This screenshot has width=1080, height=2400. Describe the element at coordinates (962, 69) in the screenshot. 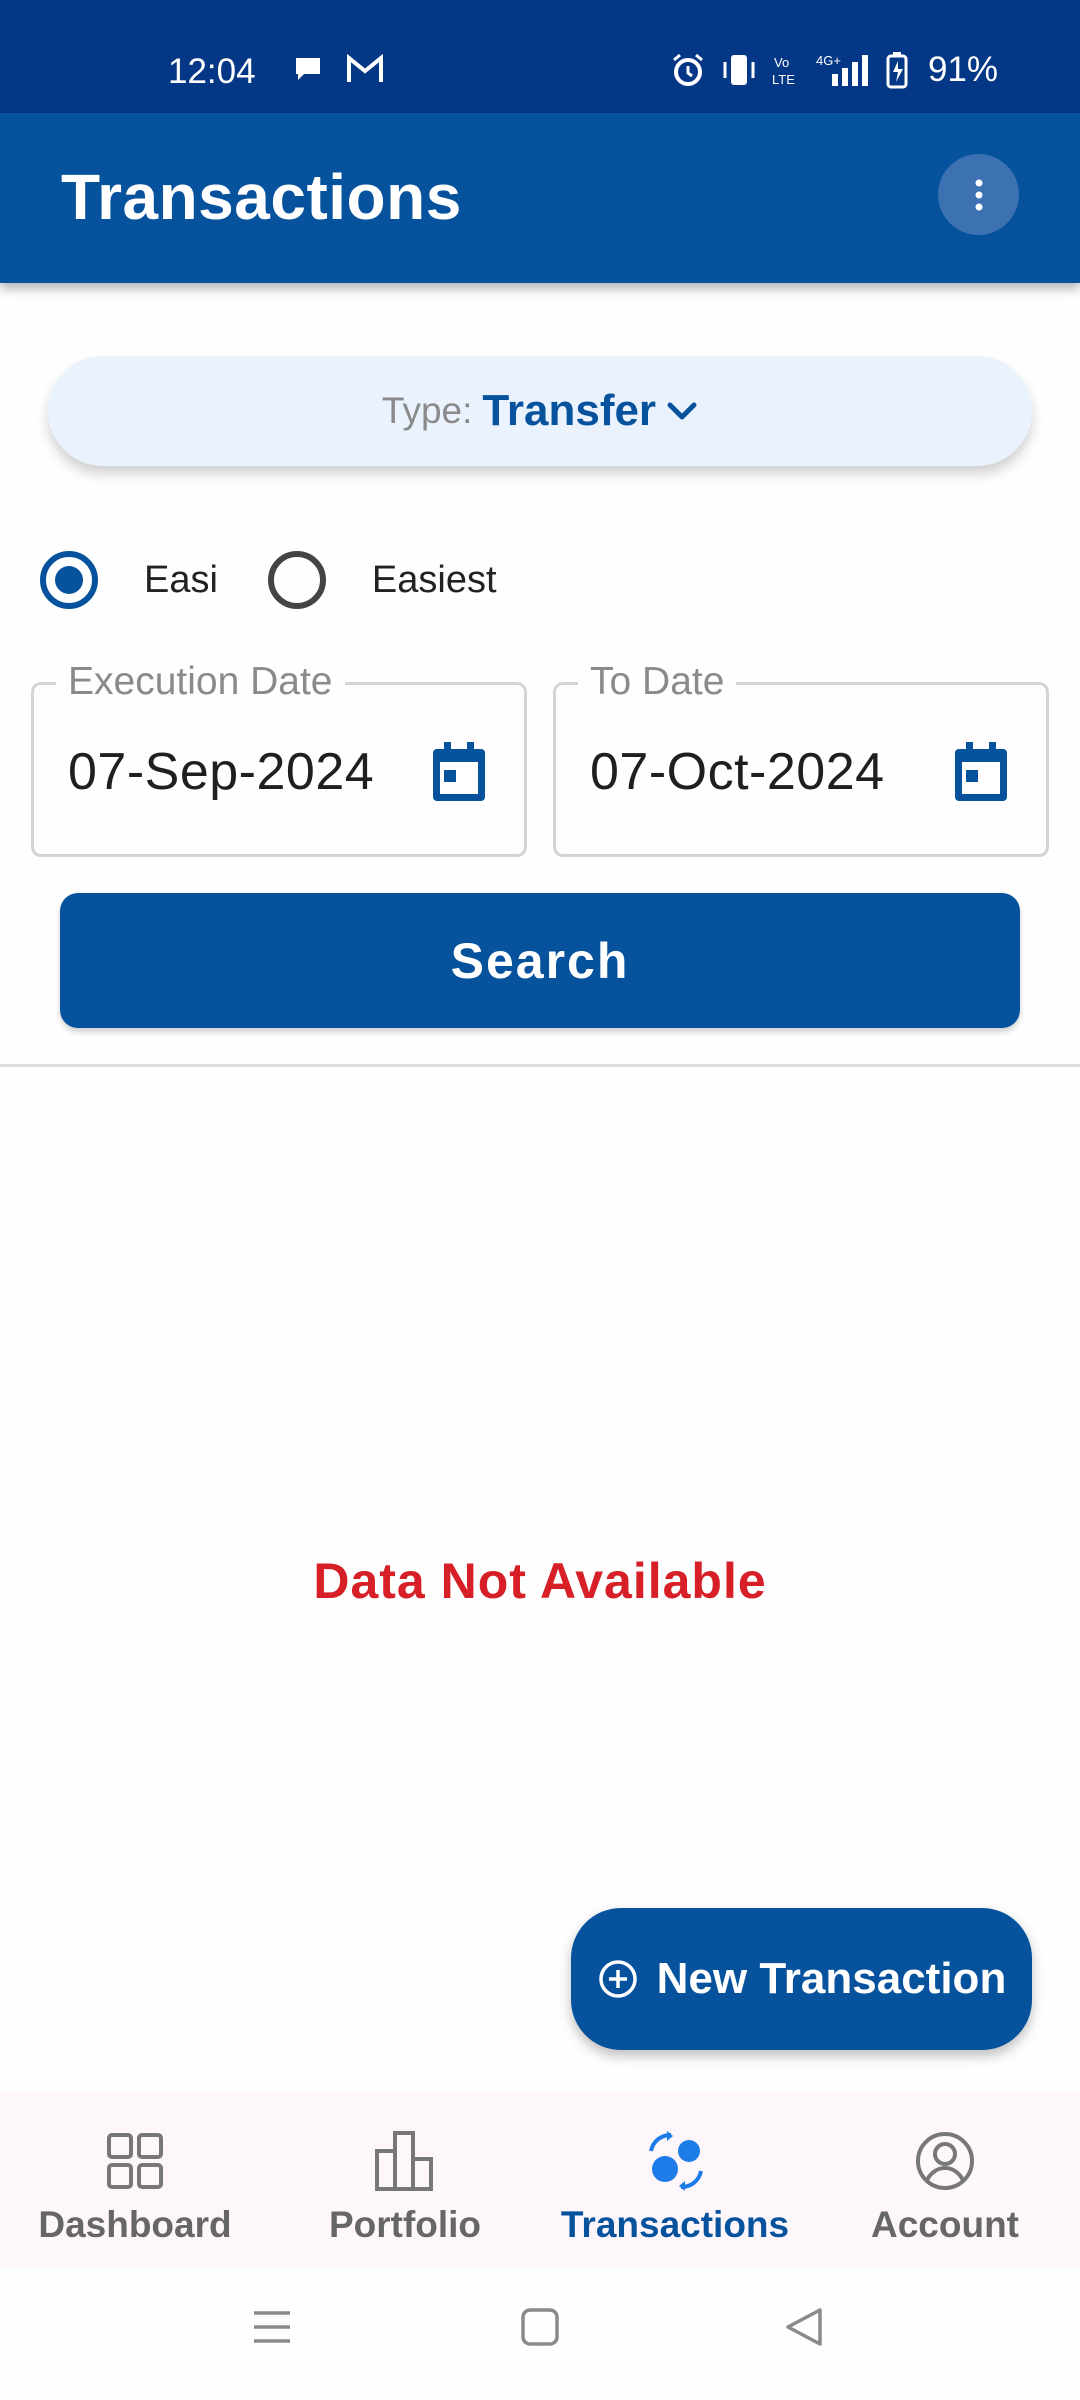

I see `battery-percent: 91%` at that location.